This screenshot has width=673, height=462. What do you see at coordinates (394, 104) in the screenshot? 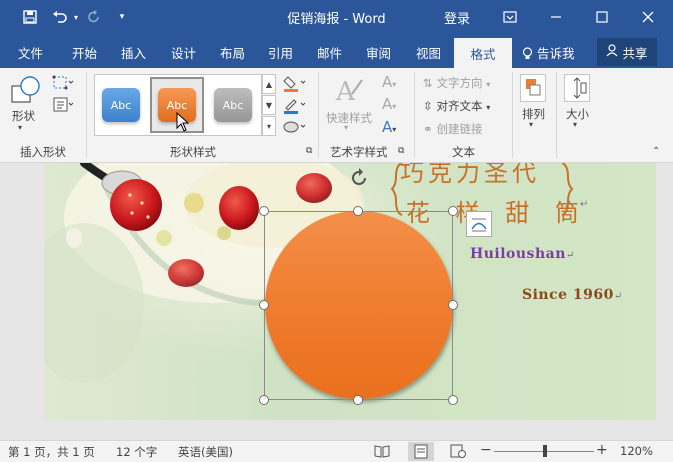
I see `text-outline-icon: A▾` at bounding box center [394, 104].